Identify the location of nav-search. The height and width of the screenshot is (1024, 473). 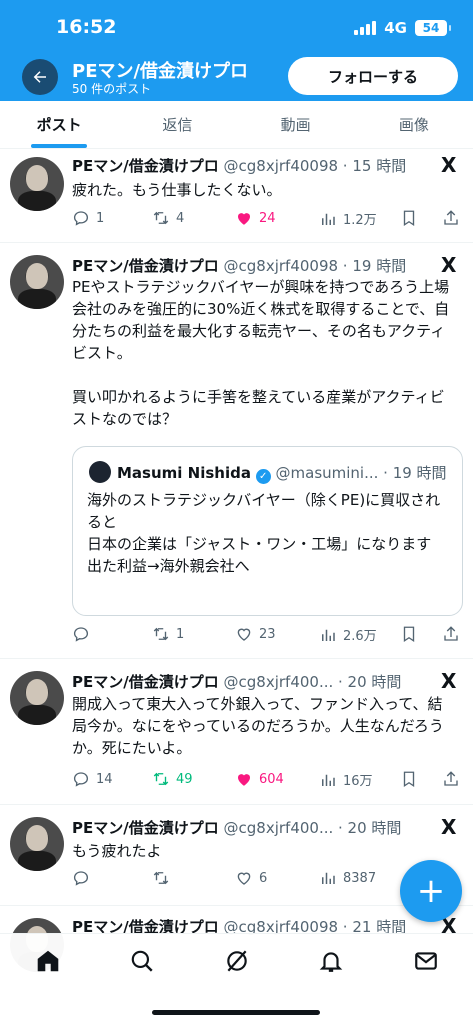
(142, 961).